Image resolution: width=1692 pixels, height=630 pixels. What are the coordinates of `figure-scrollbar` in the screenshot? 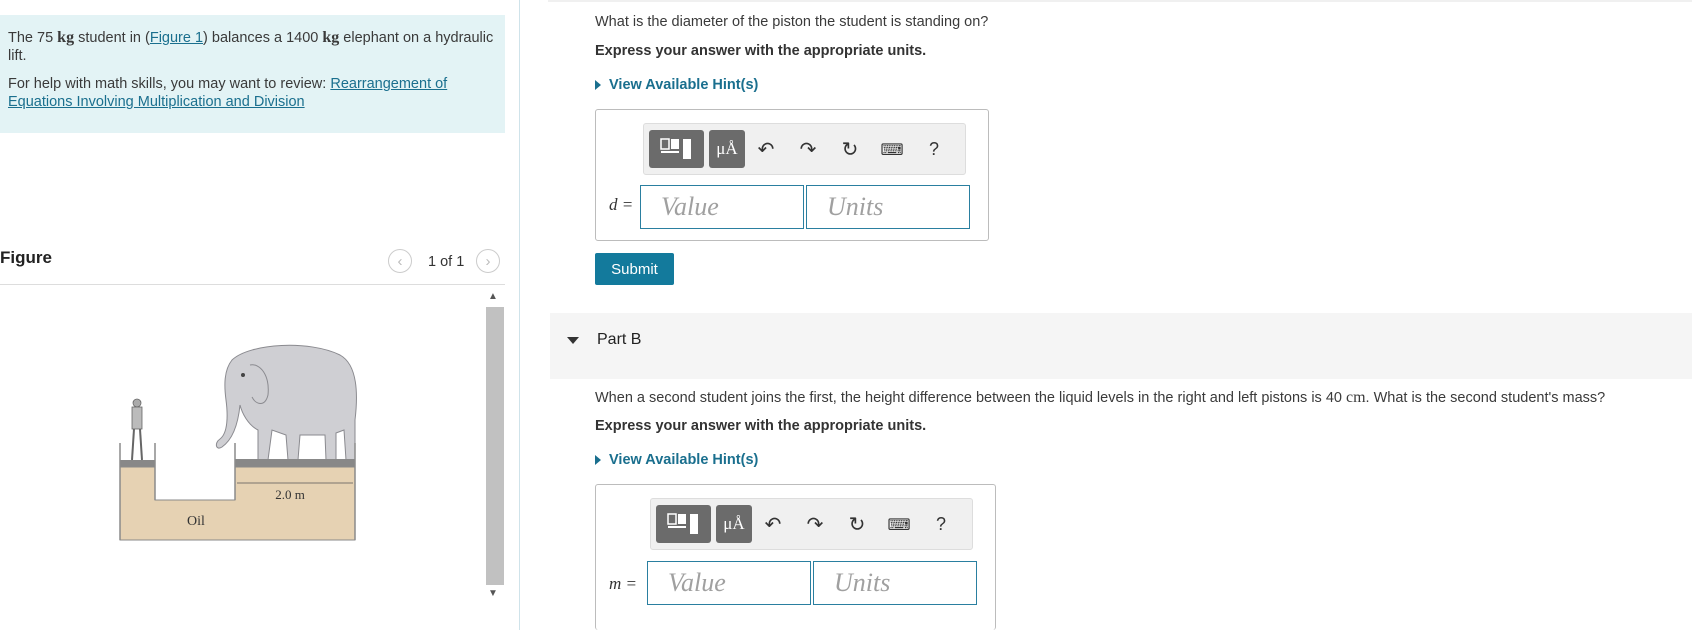 It's located at (495, 446).